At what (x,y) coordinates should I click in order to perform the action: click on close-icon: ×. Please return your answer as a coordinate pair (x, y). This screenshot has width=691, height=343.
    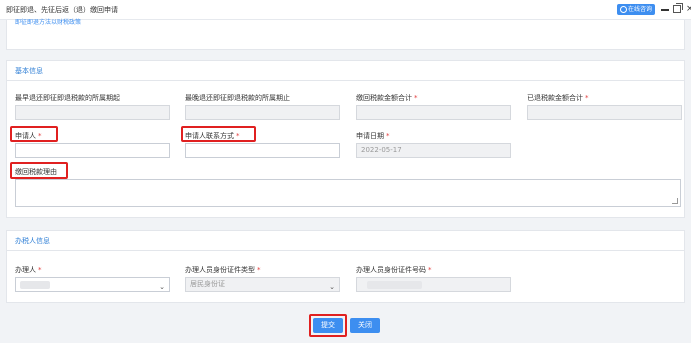
    Looking at the image, I should click on (688, 9).